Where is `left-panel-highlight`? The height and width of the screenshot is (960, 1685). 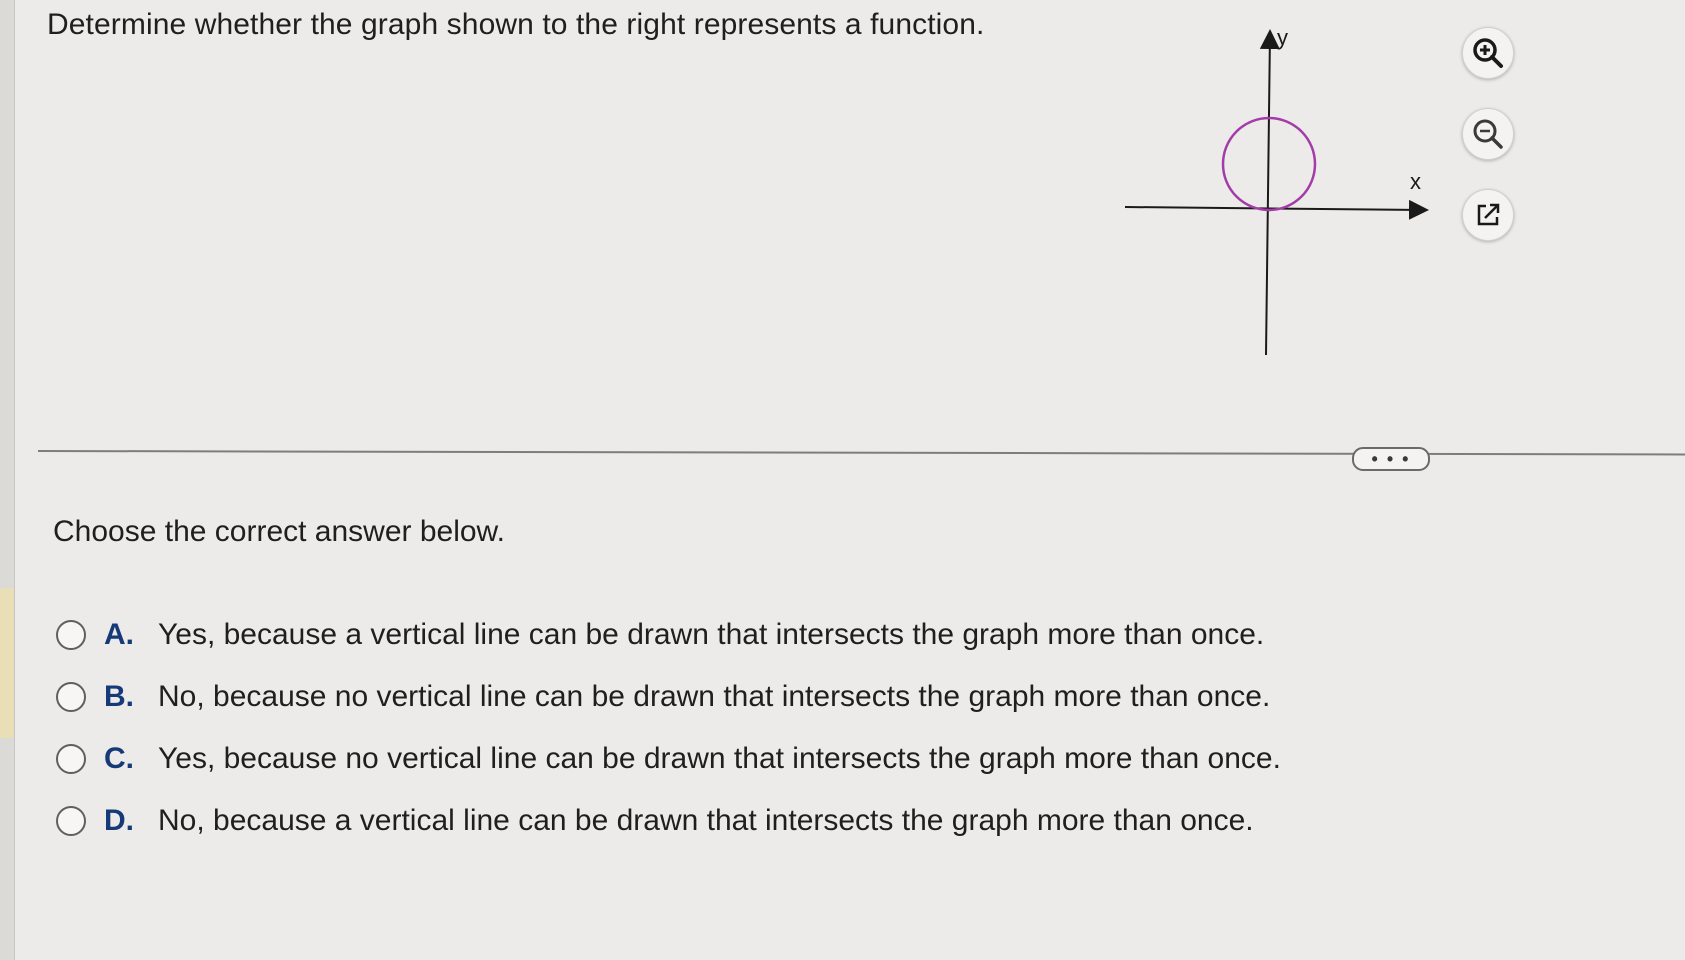
left-panel-highlight is located at coordinates (7, 663).